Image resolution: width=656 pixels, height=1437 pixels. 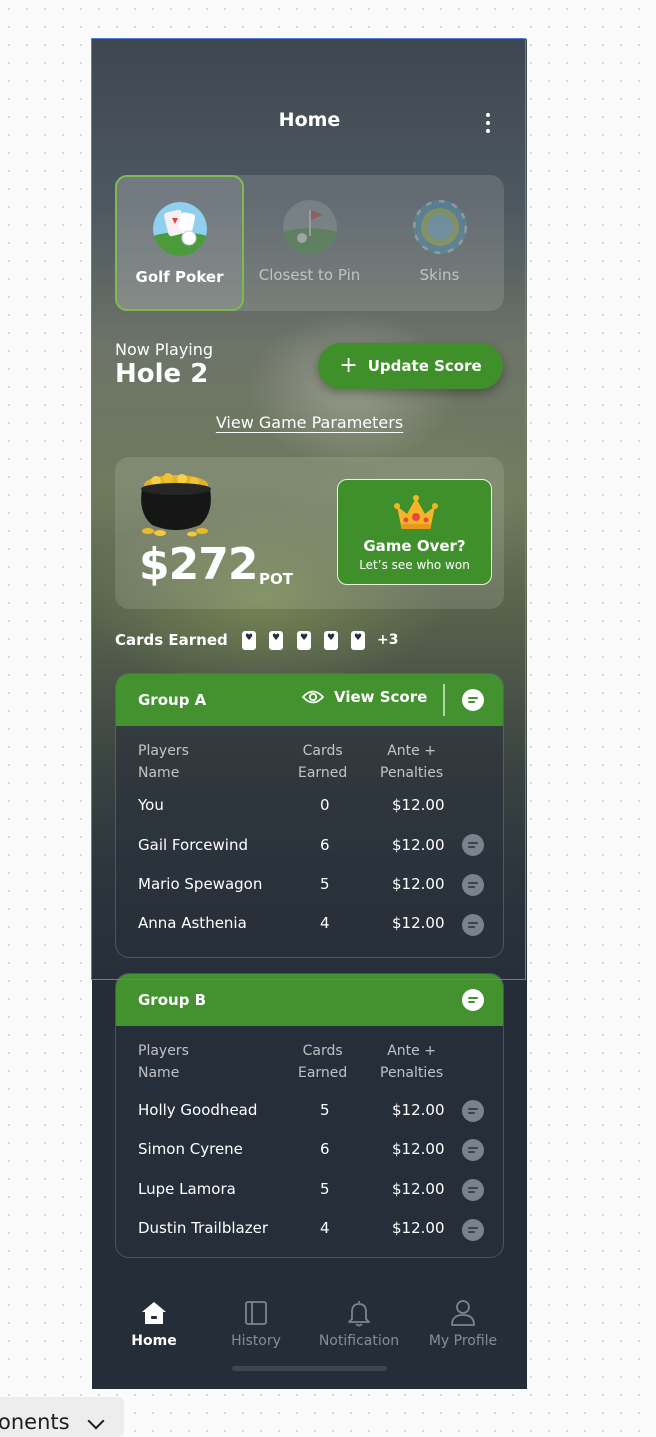 I want to click on closest-to-pin-icon, so click(x=309, y=227).